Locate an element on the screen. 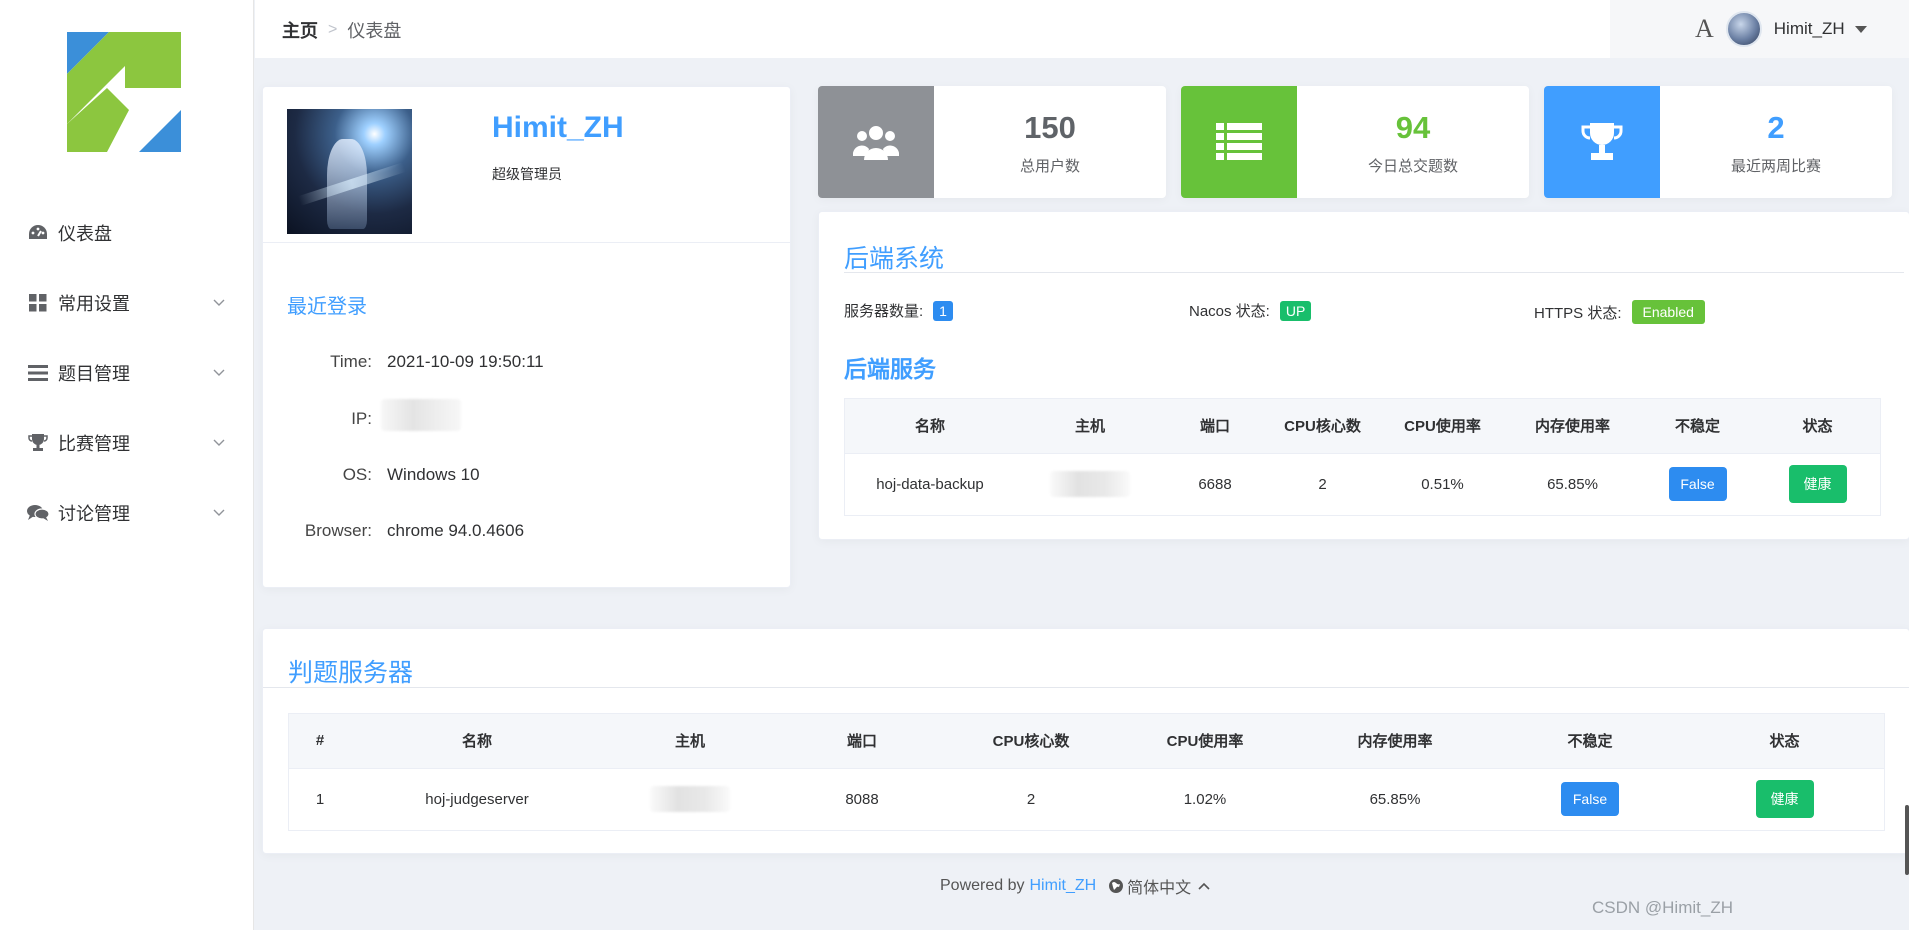  author-link: Himit_ZH is located at coordinates (1063, 886).